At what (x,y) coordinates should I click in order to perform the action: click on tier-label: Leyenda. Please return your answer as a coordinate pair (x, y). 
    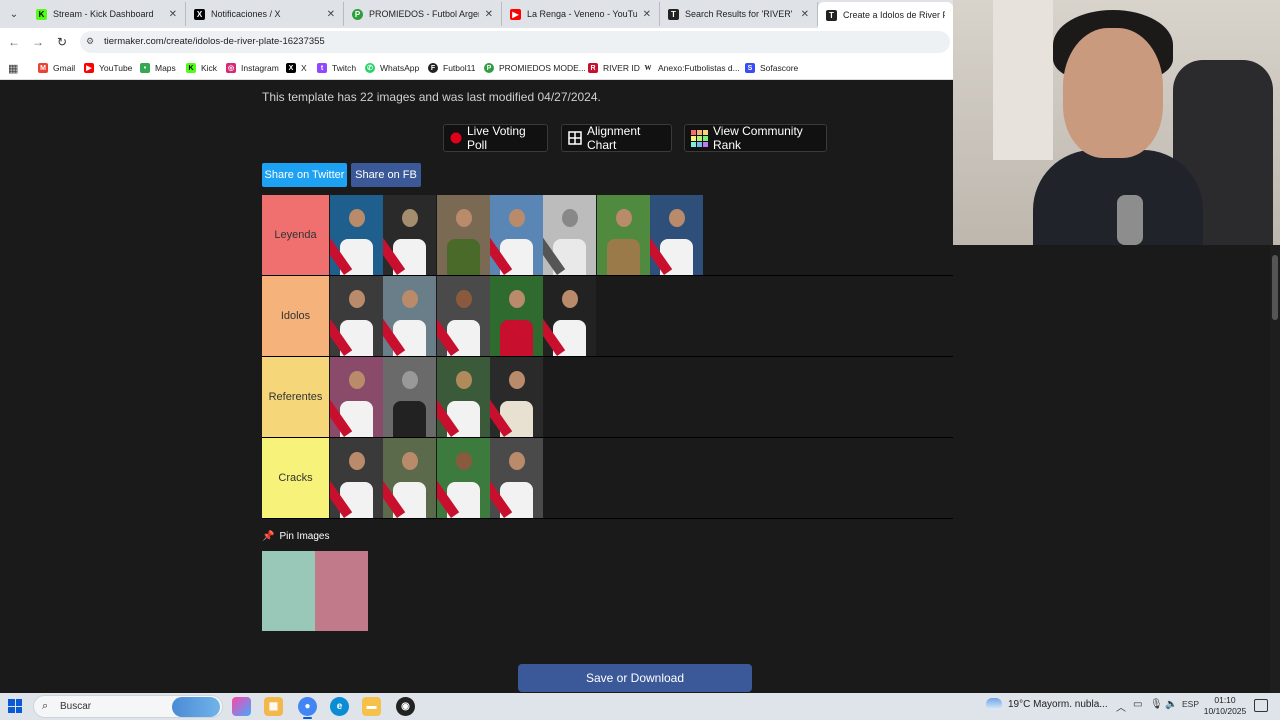
    Looking at the image, I should click on (295, 235).